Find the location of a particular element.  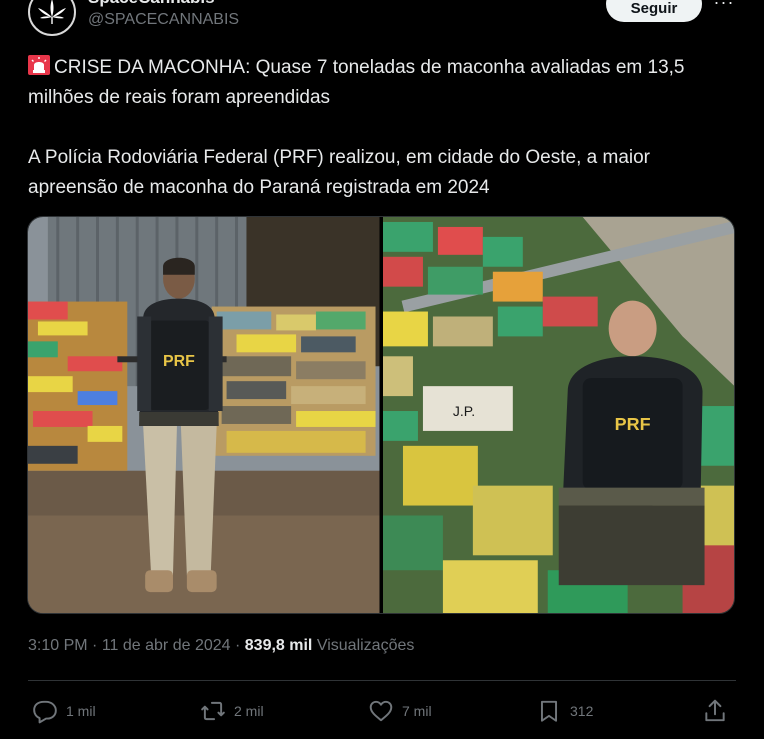

action-bar: 1 mil 2 mil 7 mil 312 is located at coordinates (382, 711).